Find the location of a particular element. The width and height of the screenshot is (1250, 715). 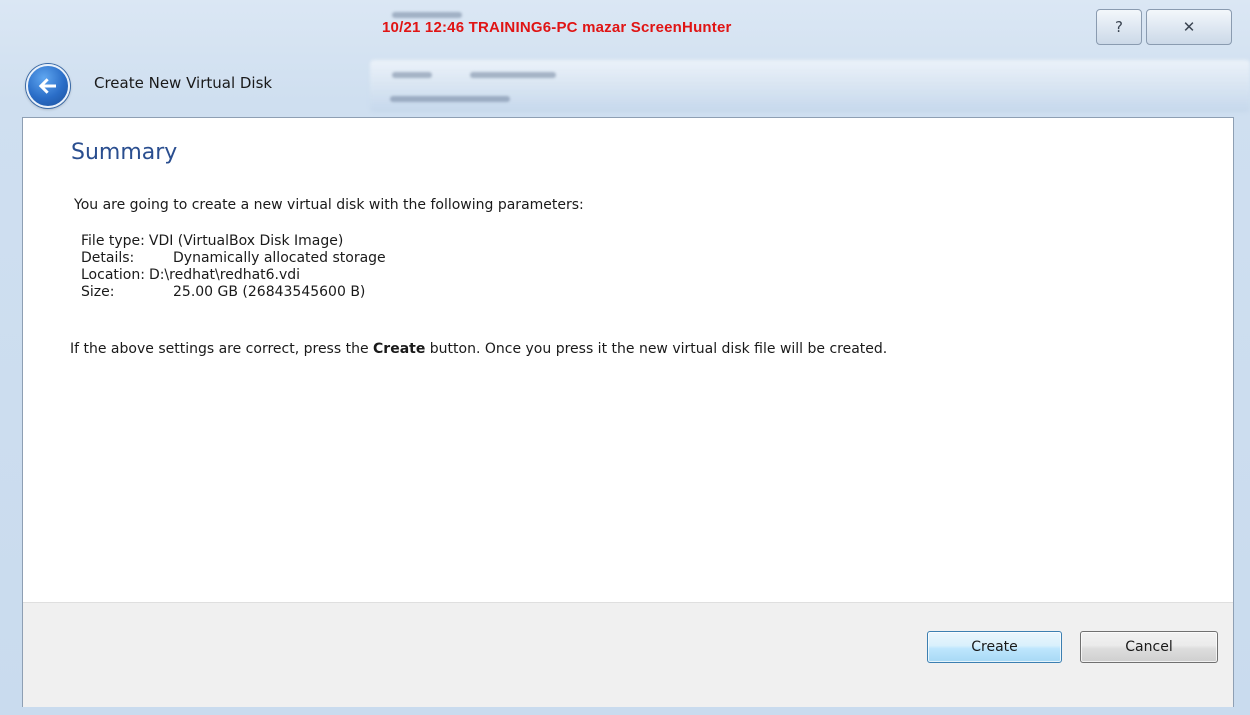

param-row-file-type: File type: VDI (VirtualBox Disk Image) is located at coordinates (233, 241).